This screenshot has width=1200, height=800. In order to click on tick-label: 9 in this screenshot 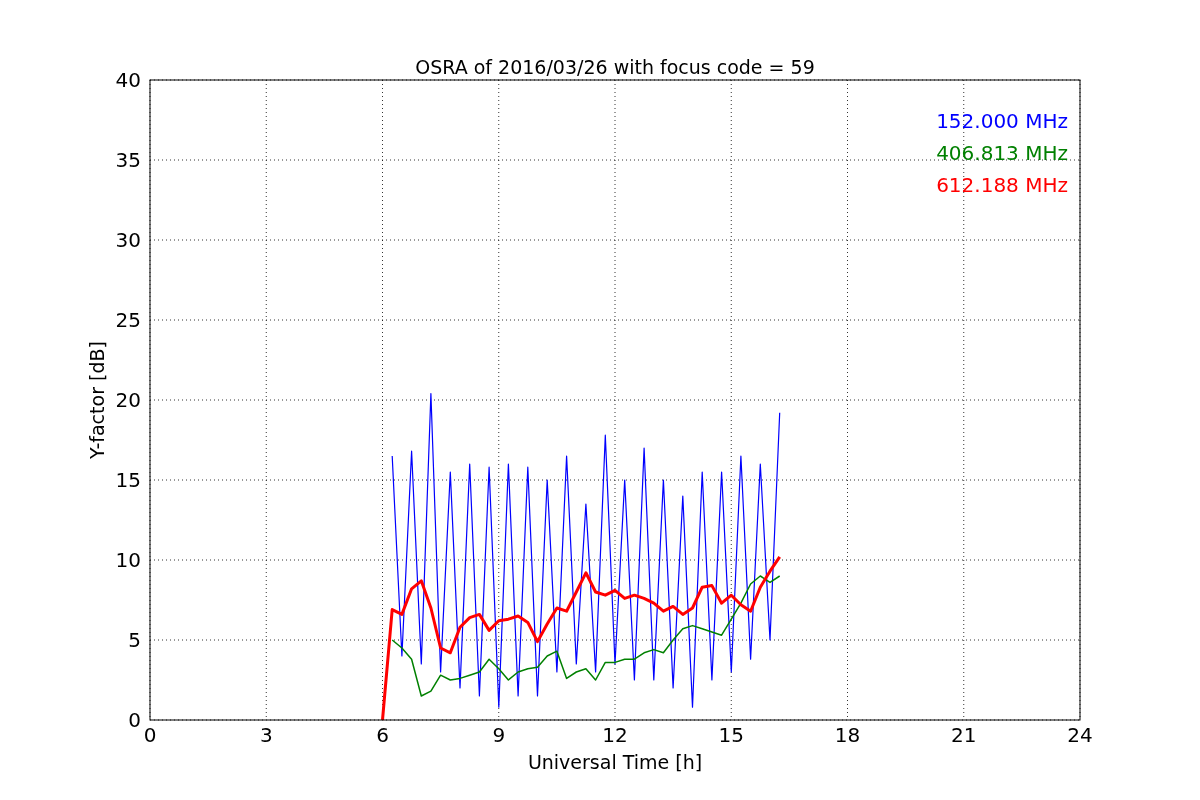, I will do `click(499, 735)`.